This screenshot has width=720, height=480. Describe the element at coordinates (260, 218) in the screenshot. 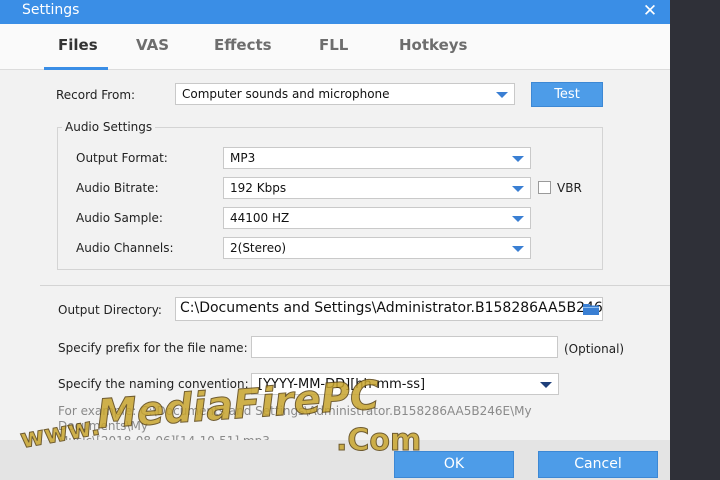

I see `audio-sample-value: 44100 HZ` at that location.